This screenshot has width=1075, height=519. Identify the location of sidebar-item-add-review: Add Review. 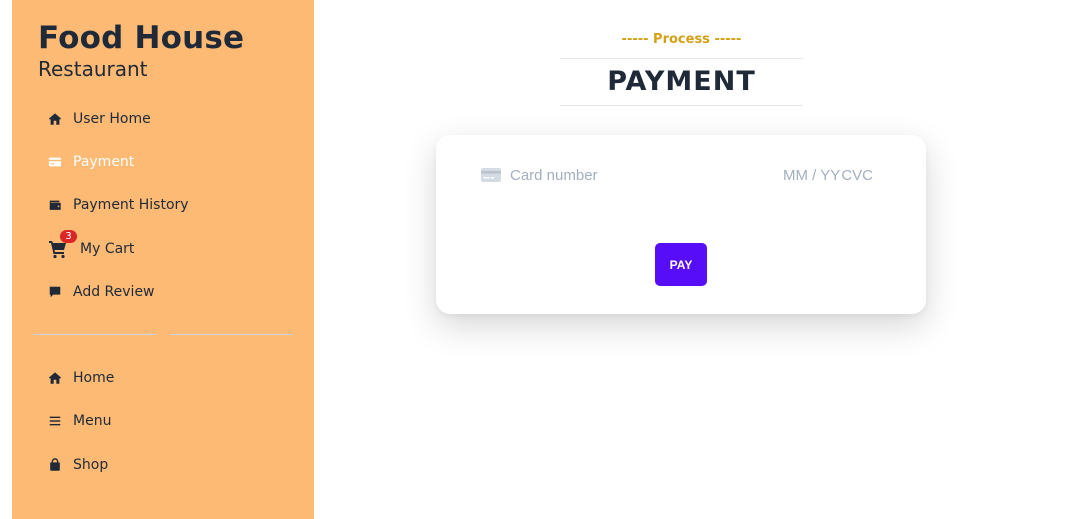
(101, 292).